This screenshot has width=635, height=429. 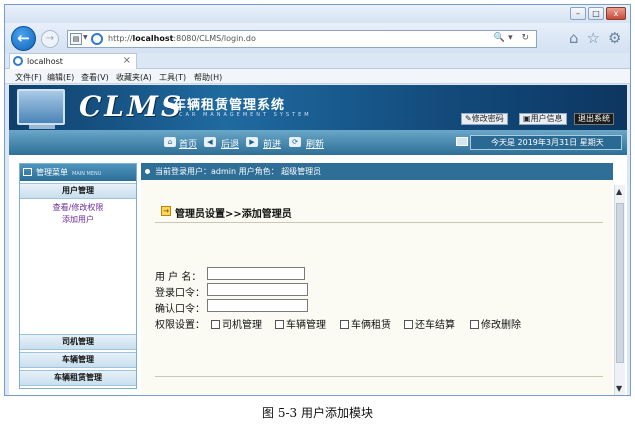 What do you see at coordinates (78, 219) in the screenshot?
I see `sidebar-link-add-user: 添加用户` at bounding box center [78, 219].